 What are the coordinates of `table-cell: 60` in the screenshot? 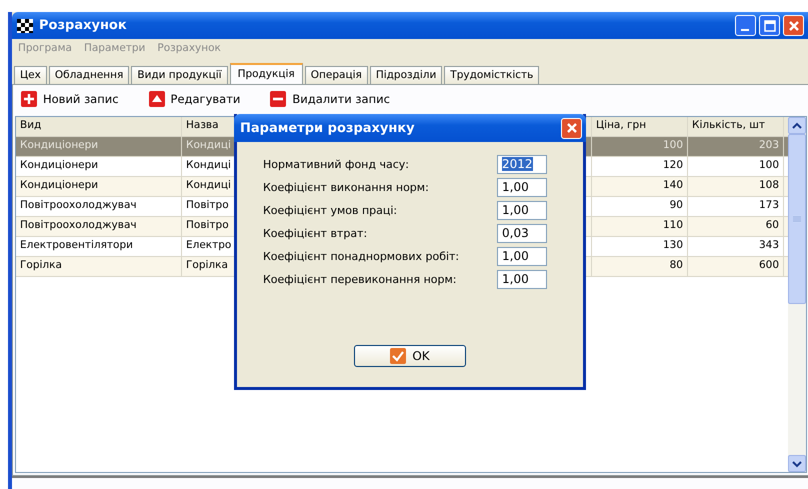 It's located at (736, 226).